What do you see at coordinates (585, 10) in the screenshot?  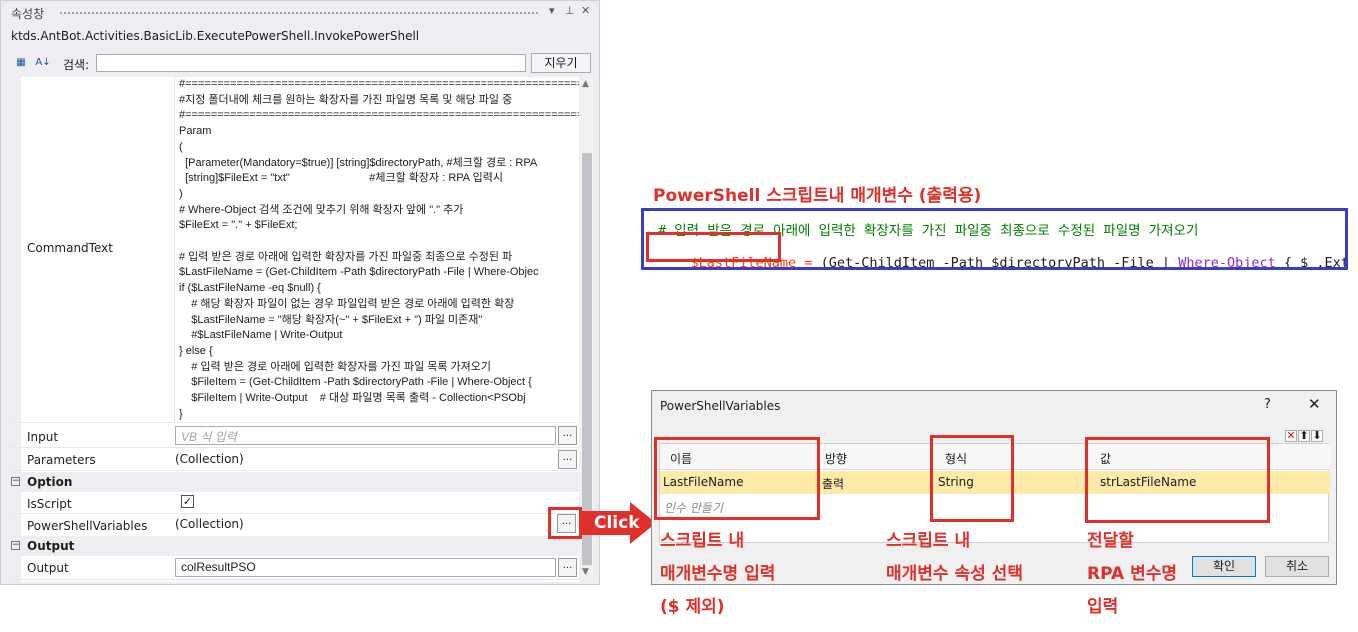 I see `close-icon: ✕` at bounding box center [585, 10].